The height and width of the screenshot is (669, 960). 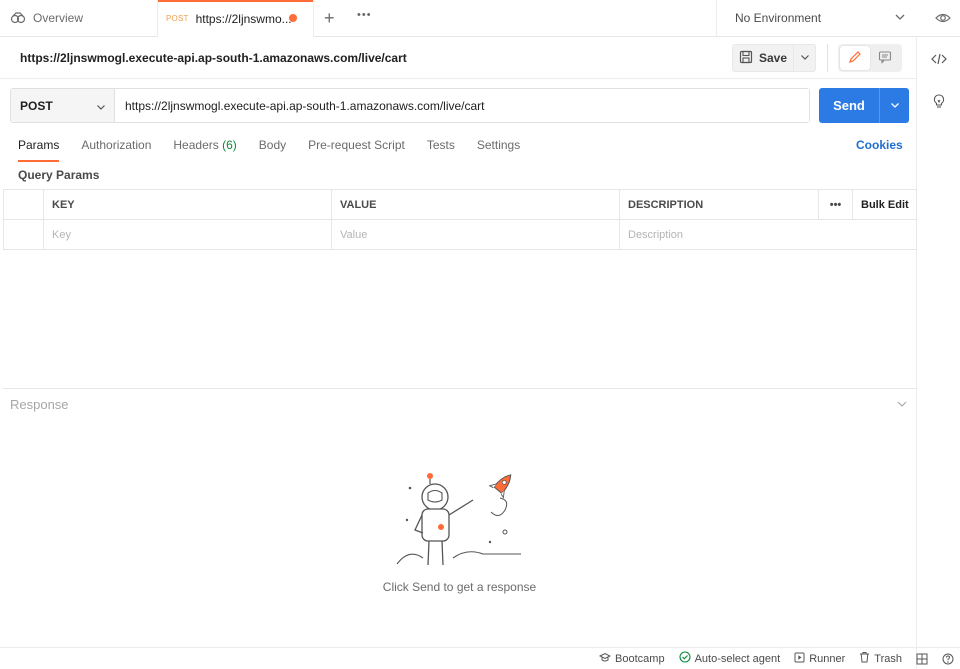 What do you see at coordinates (356, 145) in the screenshot?
I see `tab-pre-request-script-label: Pre-request Script` at bounding box center [356, 145].